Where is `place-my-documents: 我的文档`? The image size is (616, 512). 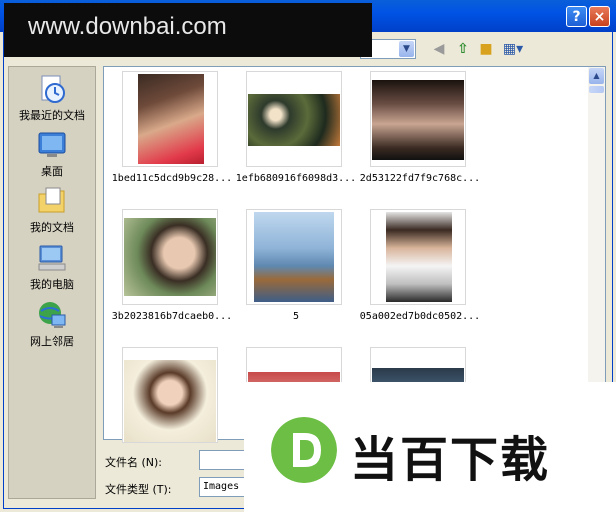 place-my-documents: 我的文档 is located at coordinates (52, 210).